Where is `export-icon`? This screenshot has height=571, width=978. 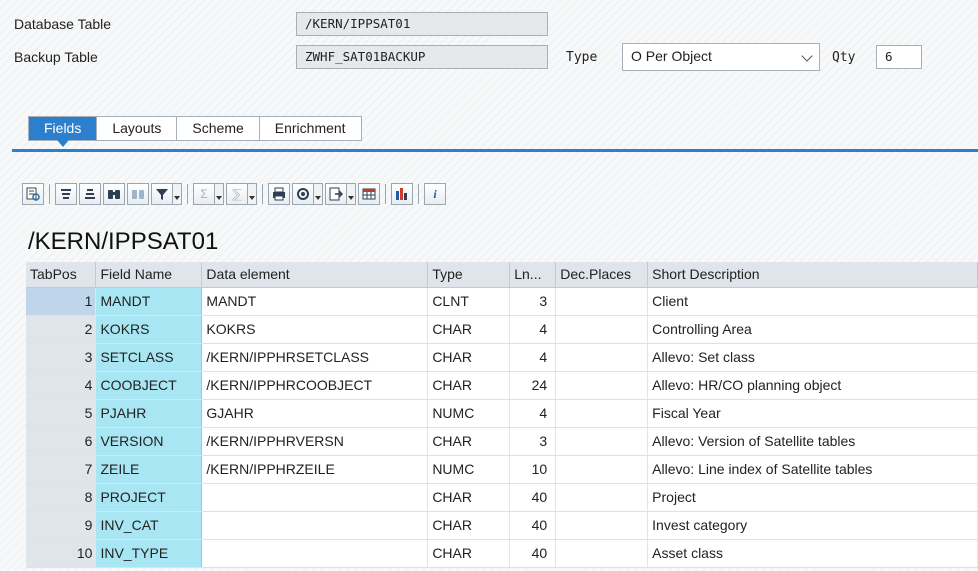
export-icon is located at coordinates (336, 194).